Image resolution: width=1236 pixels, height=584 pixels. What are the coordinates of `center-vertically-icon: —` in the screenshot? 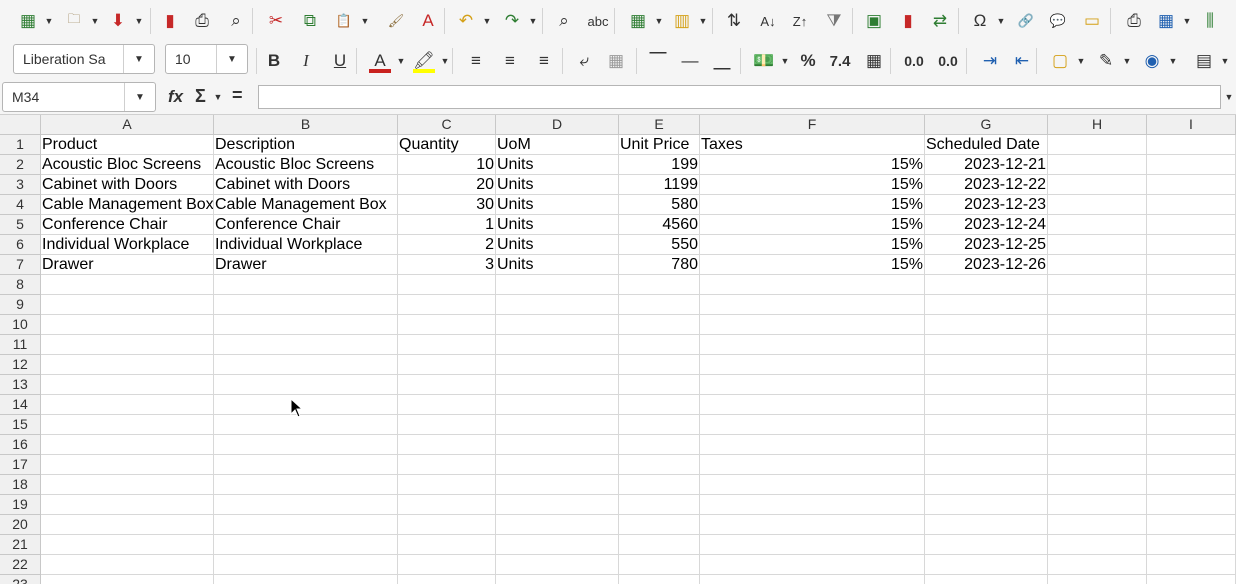 It's located at (690, 61).